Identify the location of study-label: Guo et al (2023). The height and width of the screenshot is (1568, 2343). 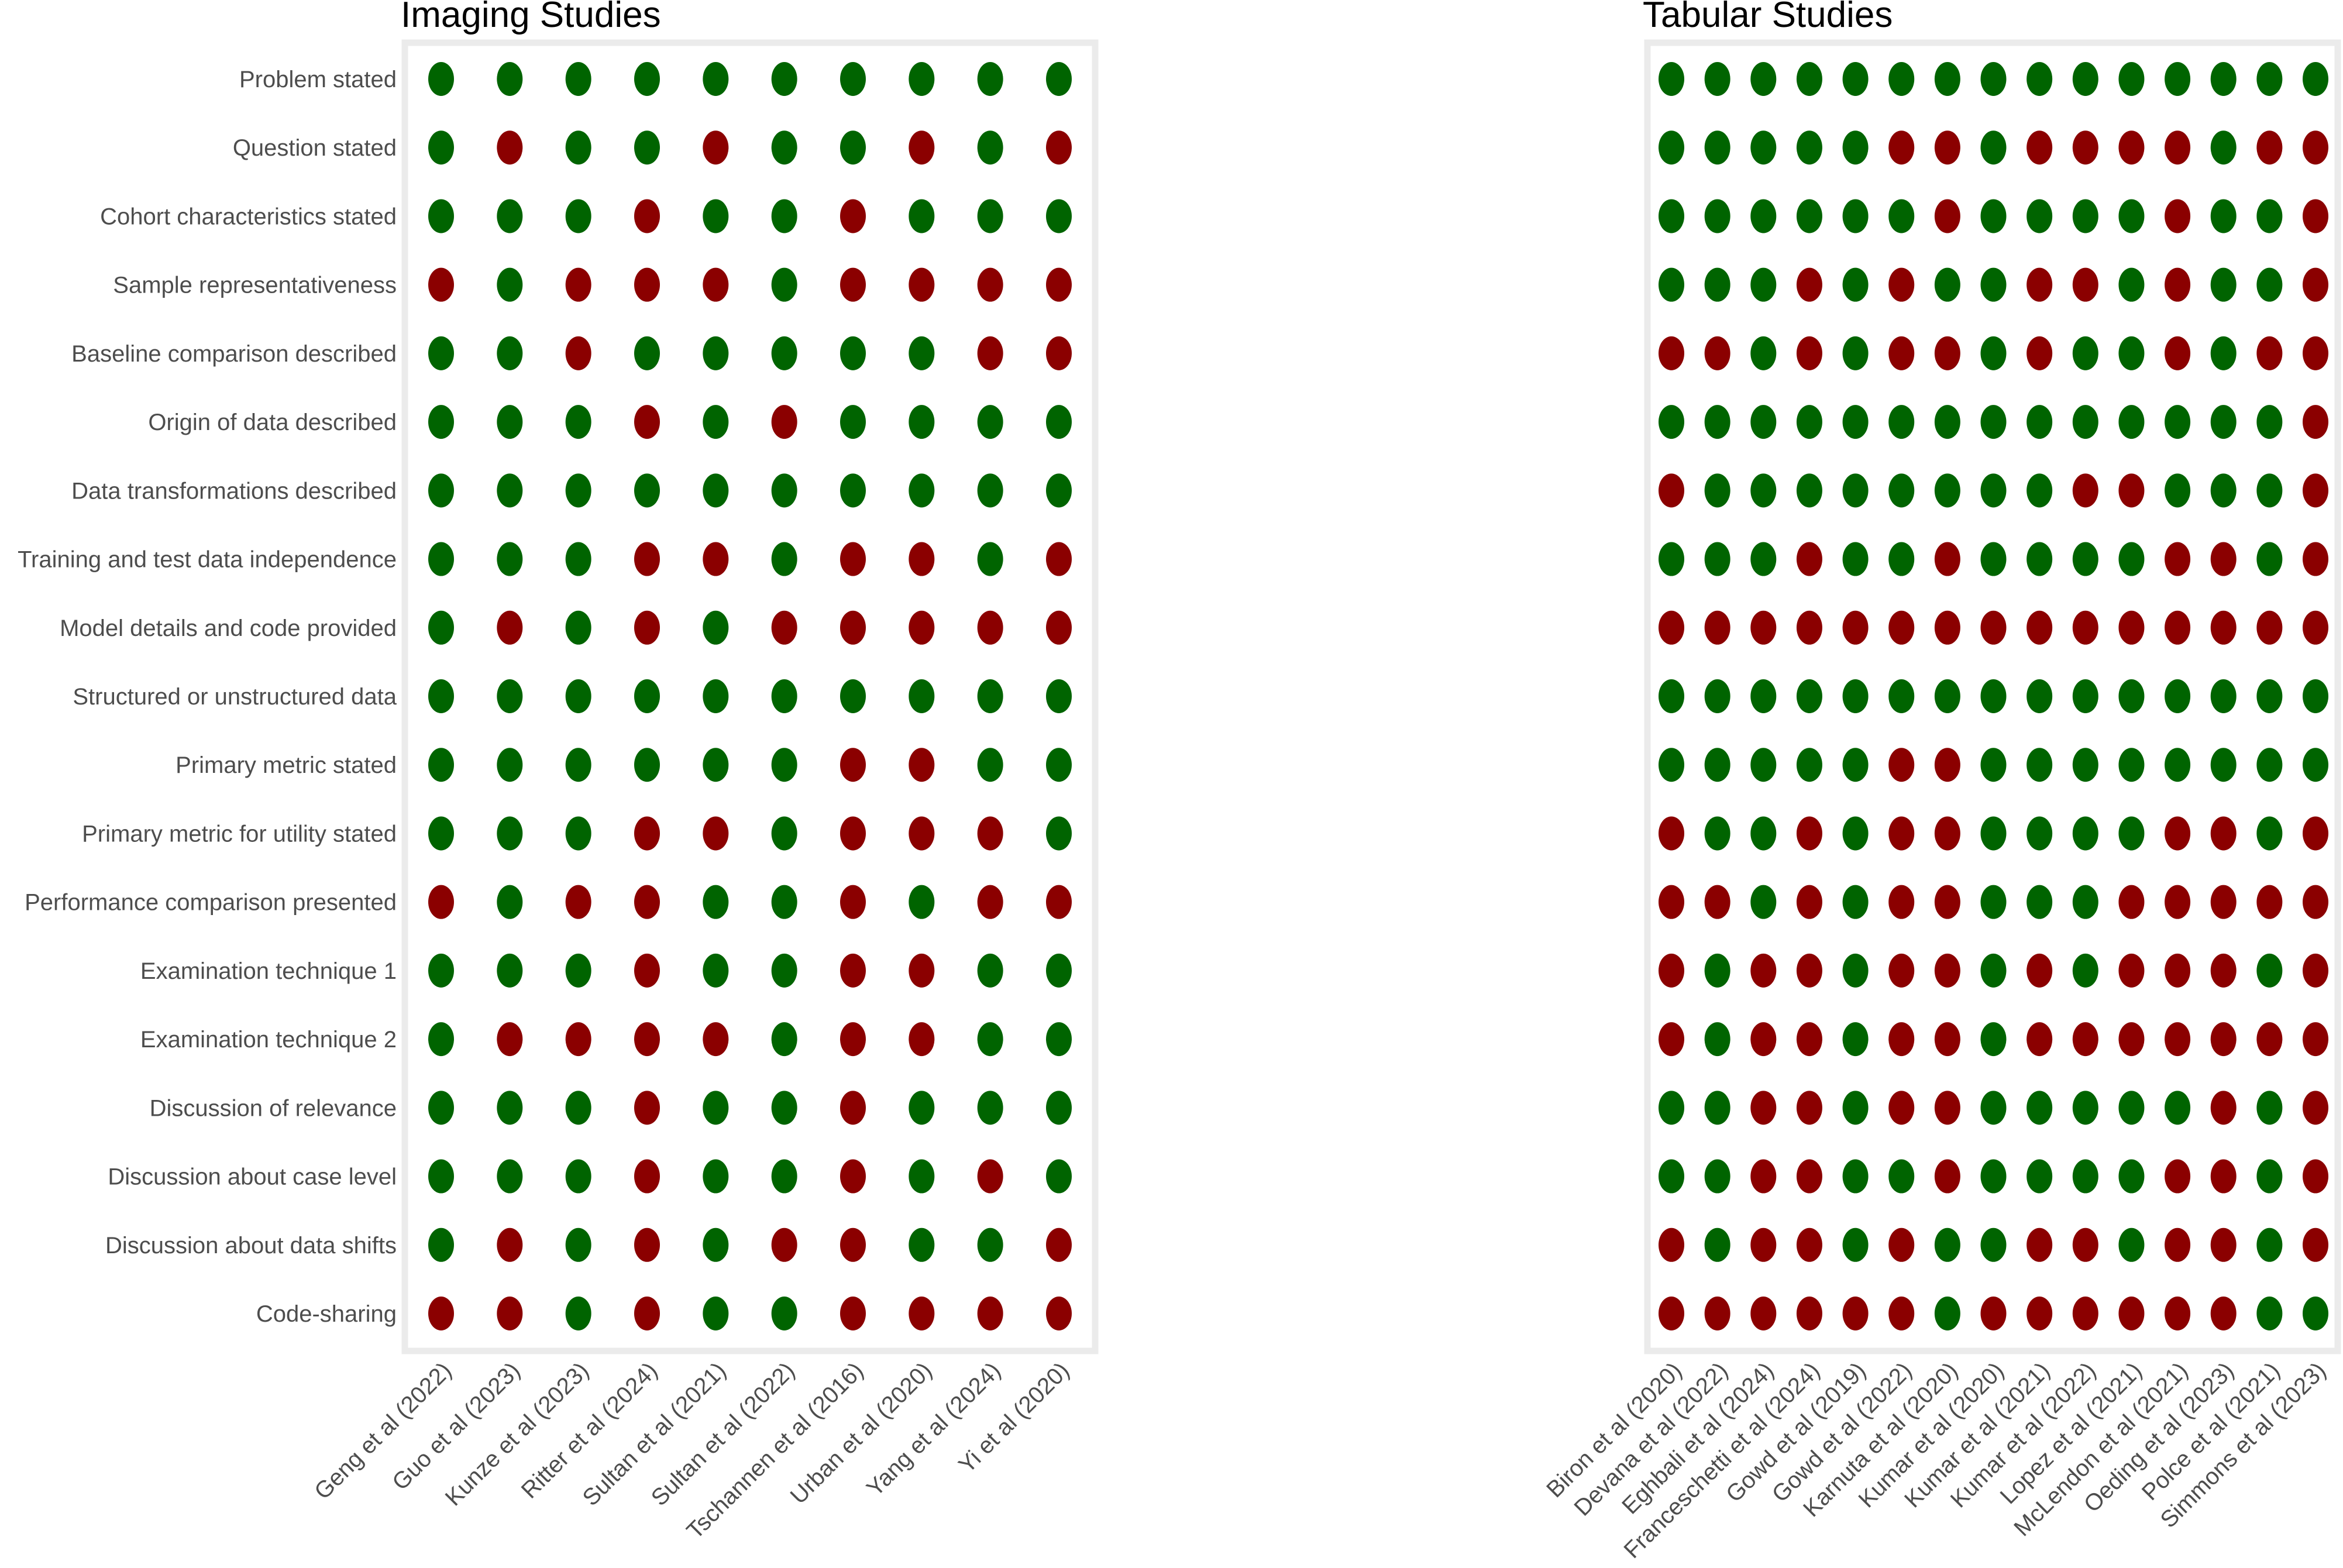
(456, 1426).